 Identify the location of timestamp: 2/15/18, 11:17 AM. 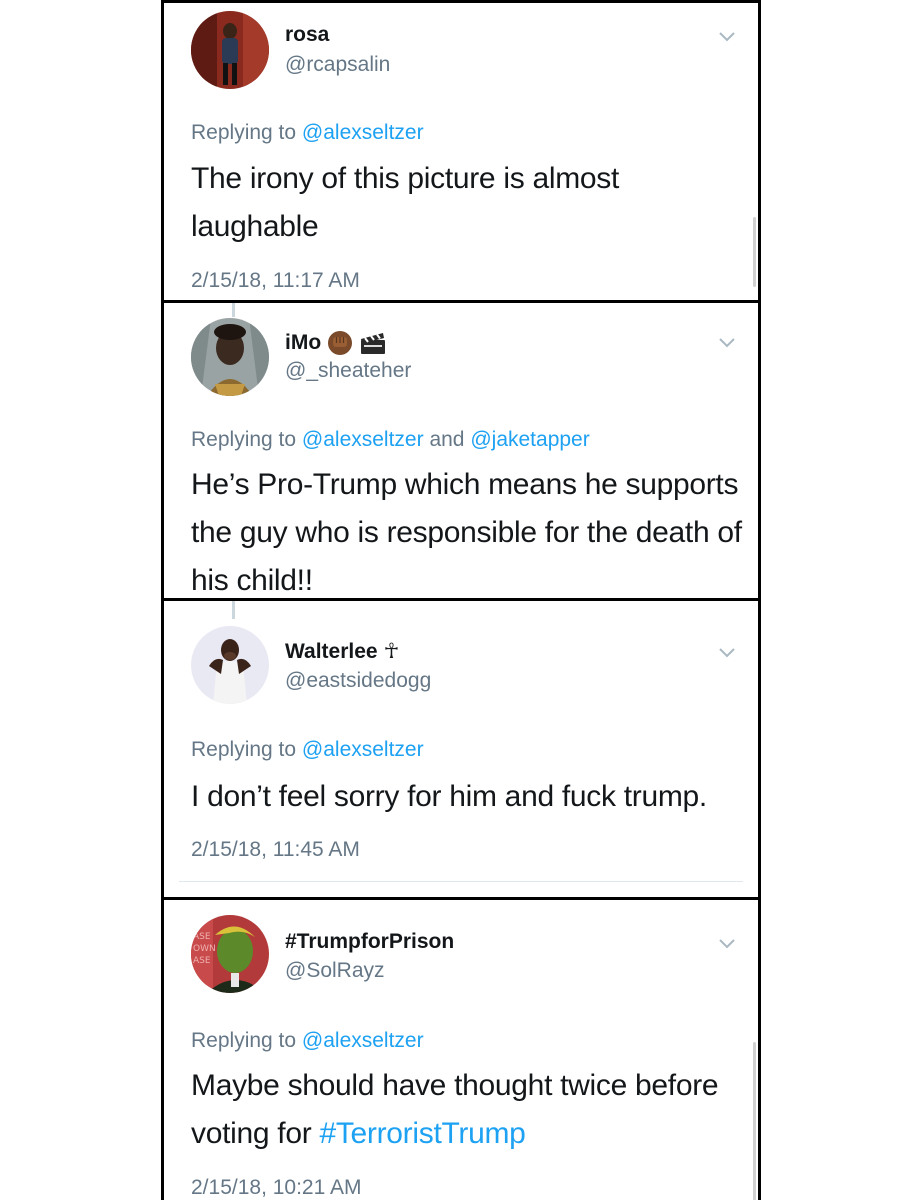
(275, 281).